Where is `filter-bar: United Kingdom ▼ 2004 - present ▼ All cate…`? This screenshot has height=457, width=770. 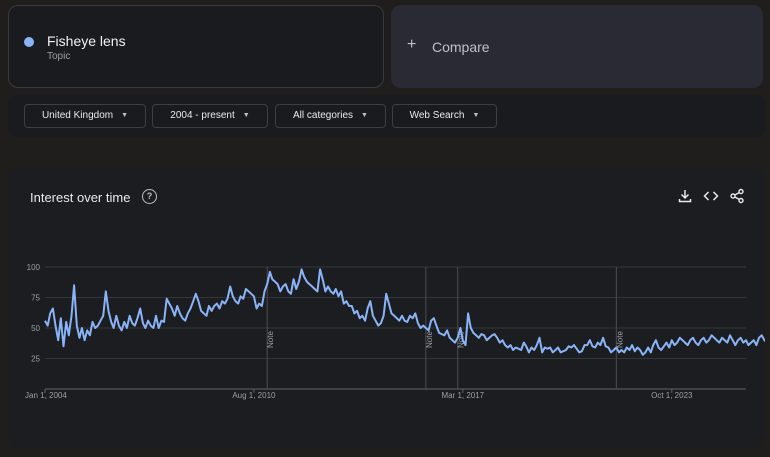
filter-bar: United Kingdom ▼ 2004 - present ▼ All cate… is located at coordinates (386, 116).